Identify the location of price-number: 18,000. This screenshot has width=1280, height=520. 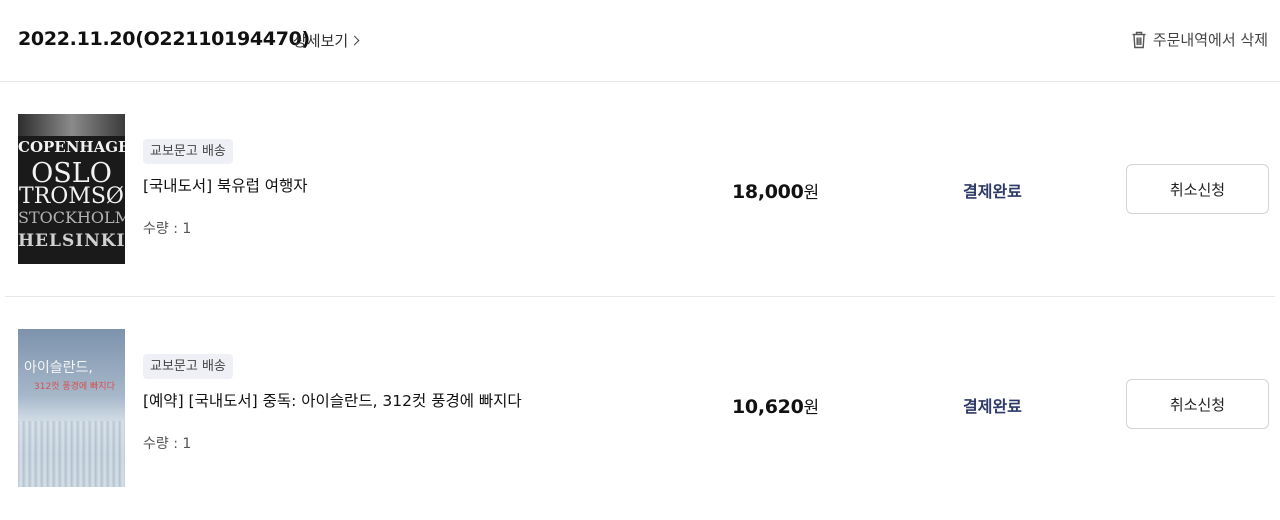
(768, 192).